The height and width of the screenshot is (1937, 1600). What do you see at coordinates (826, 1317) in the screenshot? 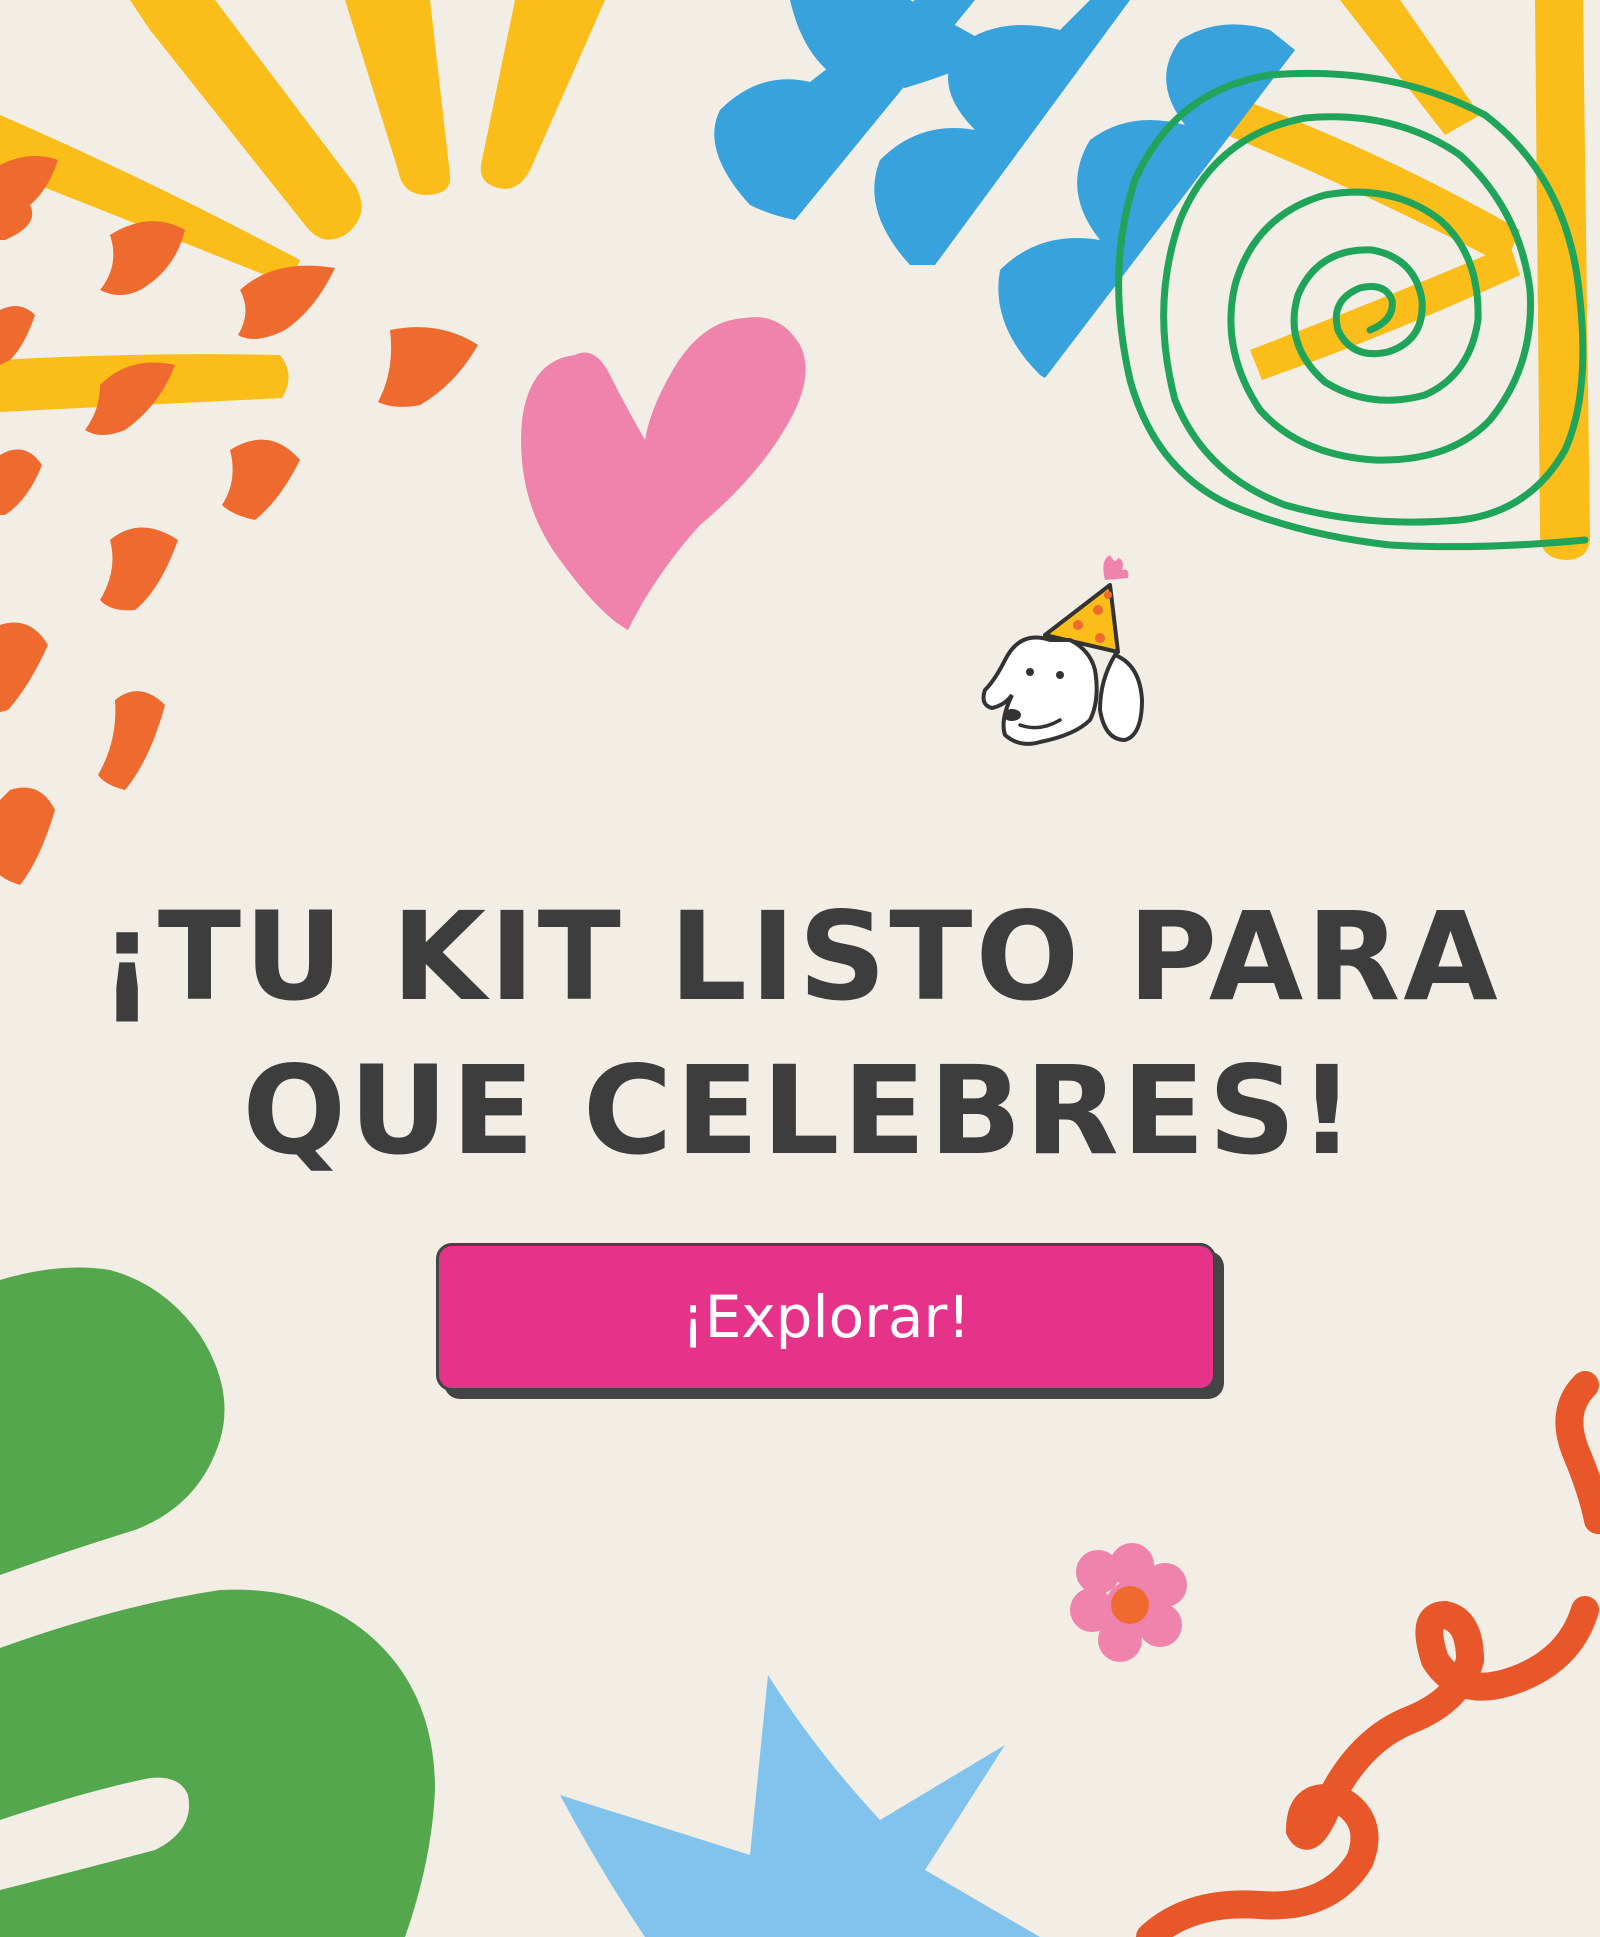
I see `explore-button: ¡Explorar!` at bounding box center [826, 1317].